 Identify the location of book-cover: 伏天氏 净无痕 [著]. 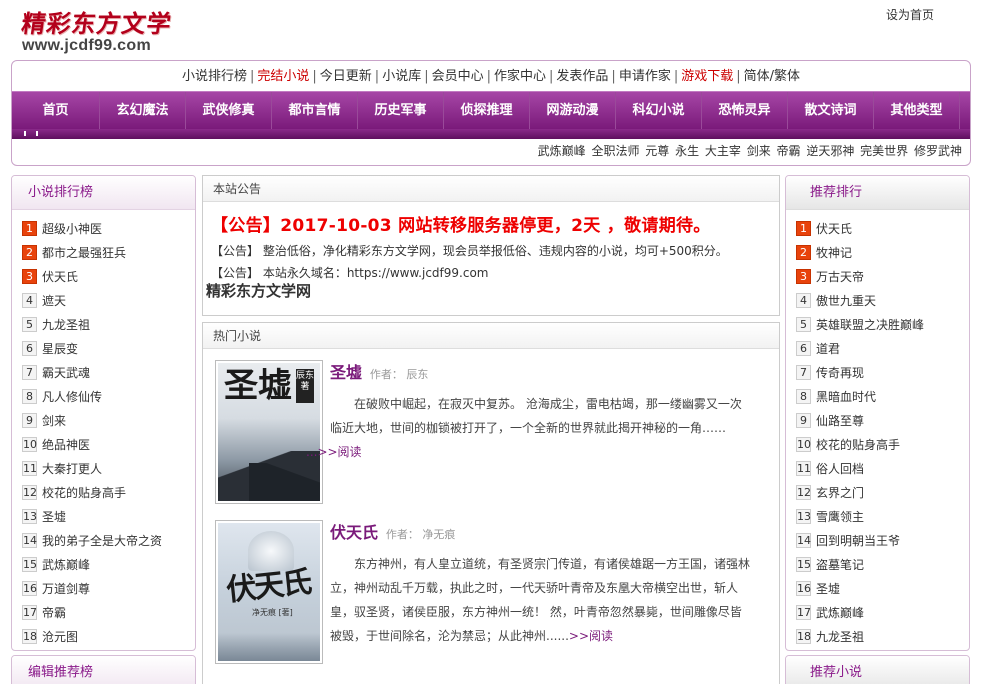
(269, 592).